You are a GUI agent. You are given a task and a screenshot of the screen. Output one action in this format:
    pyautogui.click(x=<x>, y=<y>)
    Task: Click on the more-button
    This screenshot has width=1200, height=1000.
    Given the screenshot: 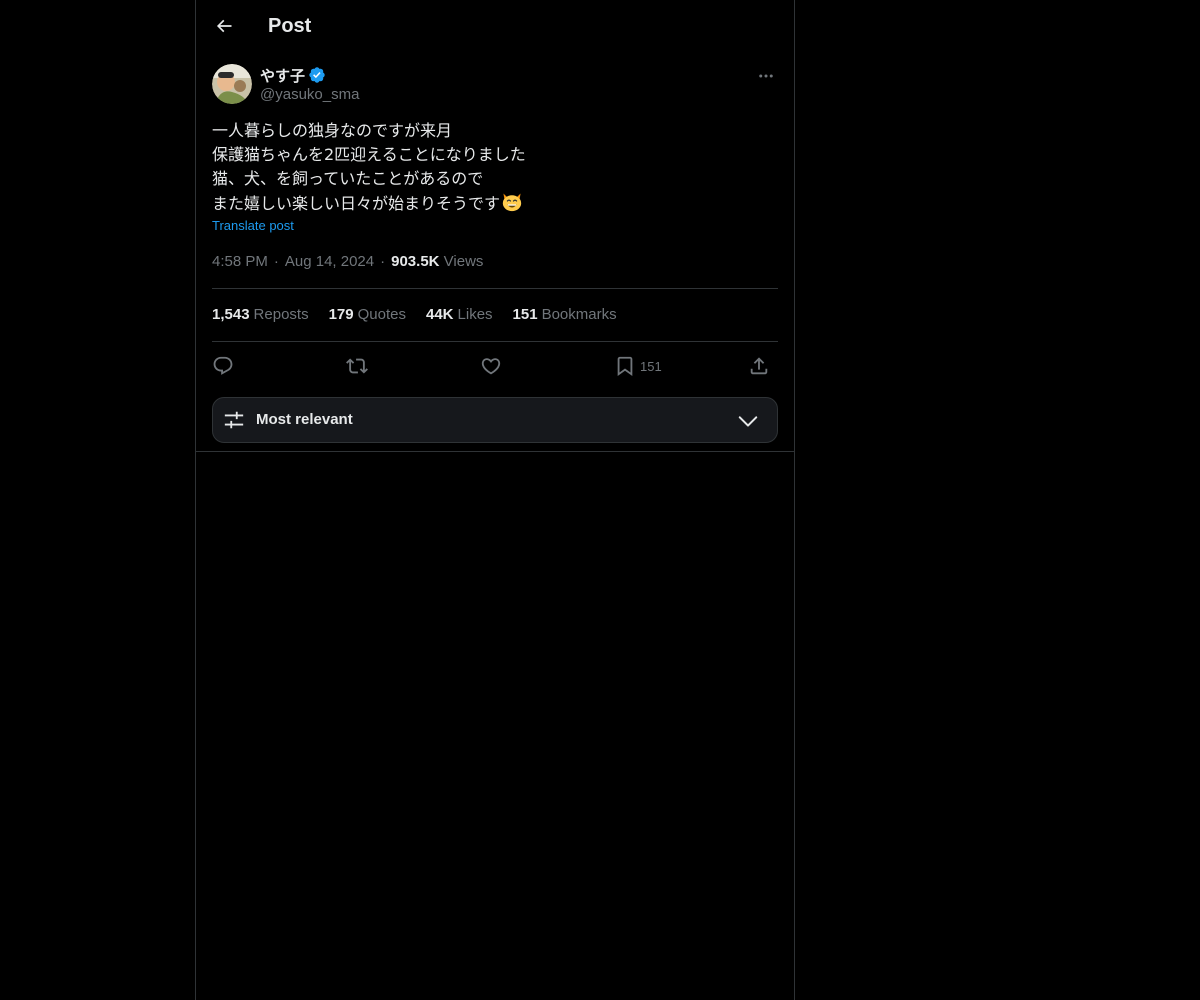 What is the action you would take?
    pyautogui.click(x=766, y=76)
    